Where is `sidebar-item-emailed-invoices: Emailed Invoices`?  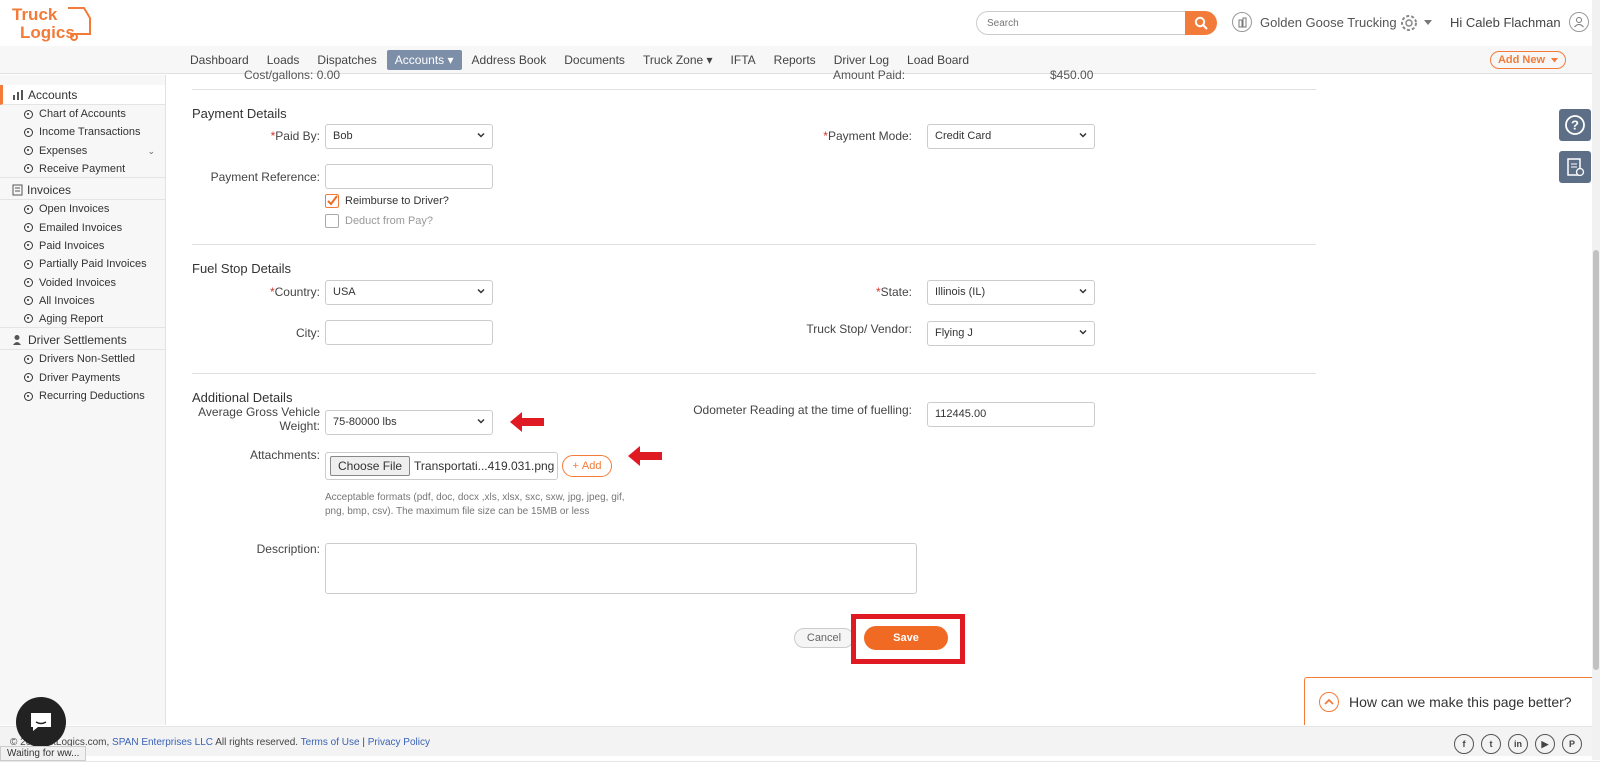
sidebar-item-emailed-invoices: Emailed Invoices is located at coordinates (82, 227).